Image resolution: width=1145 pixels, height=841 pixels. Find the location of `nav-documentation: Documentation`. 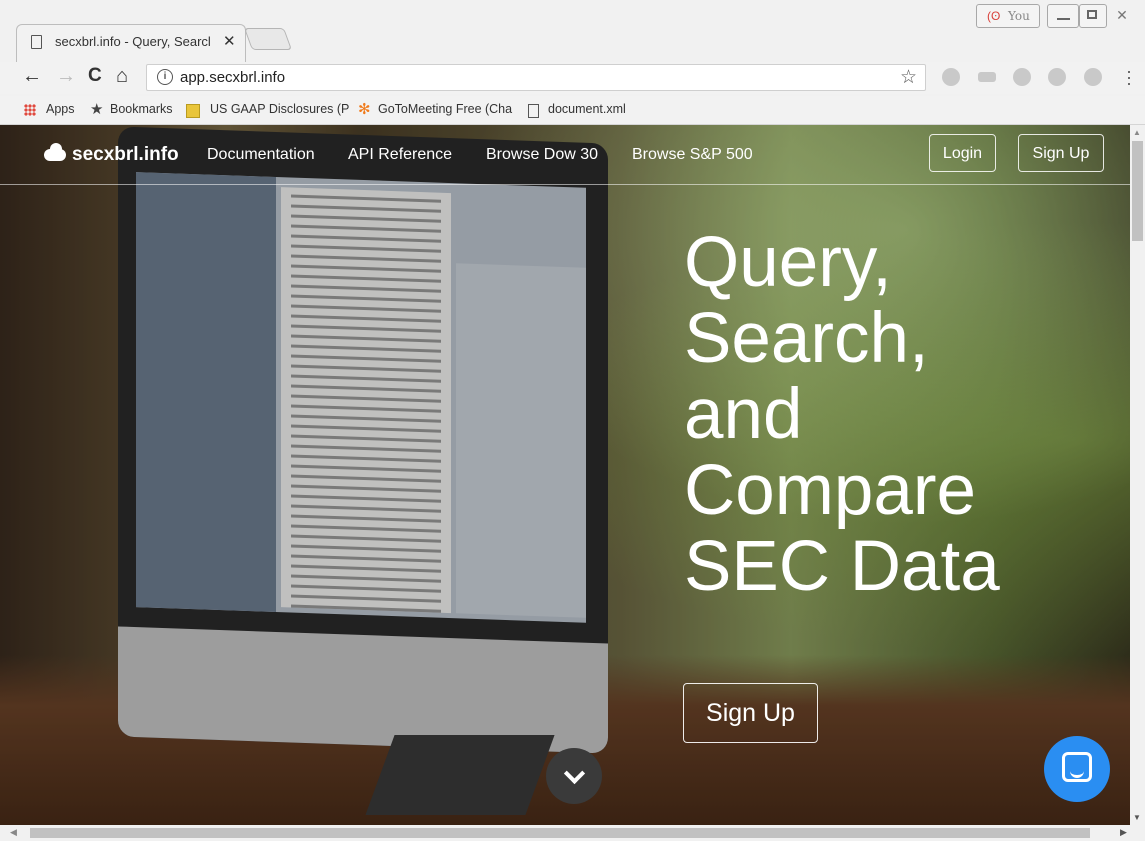

nav-documentation: Documentation is located at coordinates (261, 155).